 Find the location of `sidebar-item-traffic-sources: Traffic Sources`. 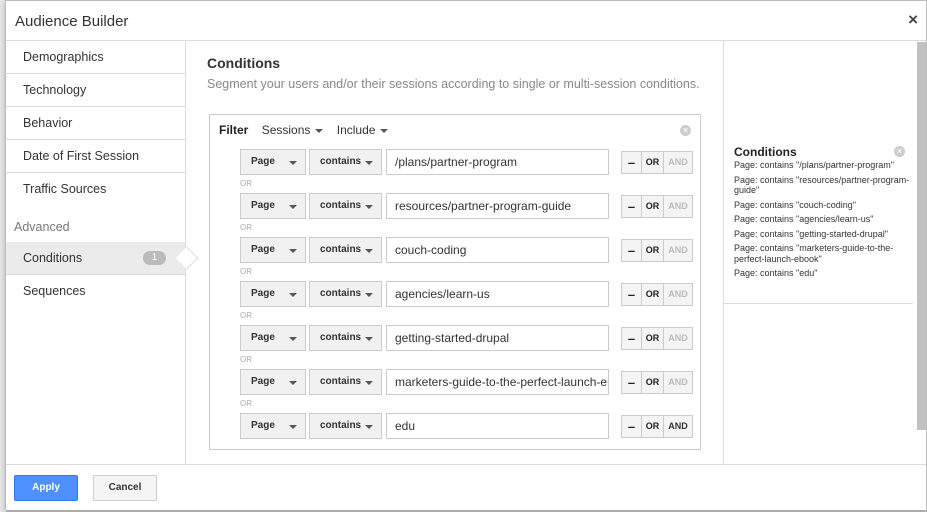

sidebar-item-traffic-sources: Traffic Sources is located at coordinates (95, 189).